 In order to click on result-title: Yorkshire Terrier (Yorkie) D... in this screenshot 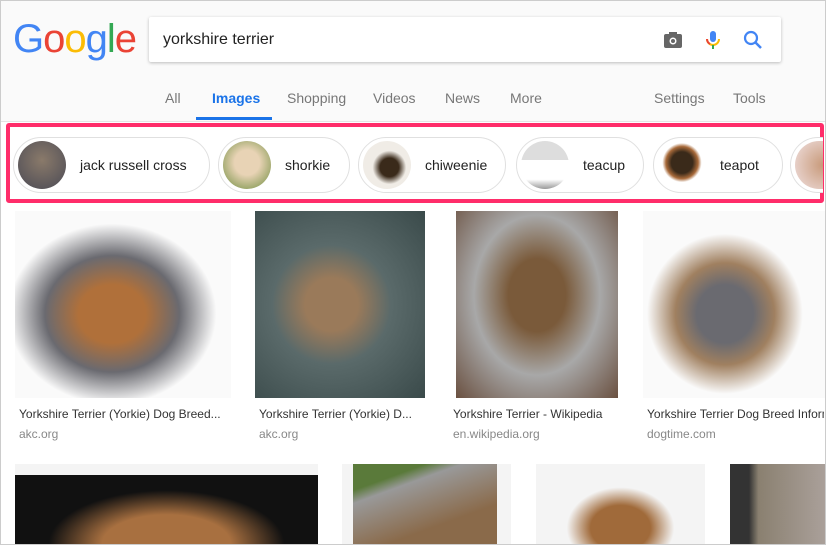, I will do `click(341, 414)`.